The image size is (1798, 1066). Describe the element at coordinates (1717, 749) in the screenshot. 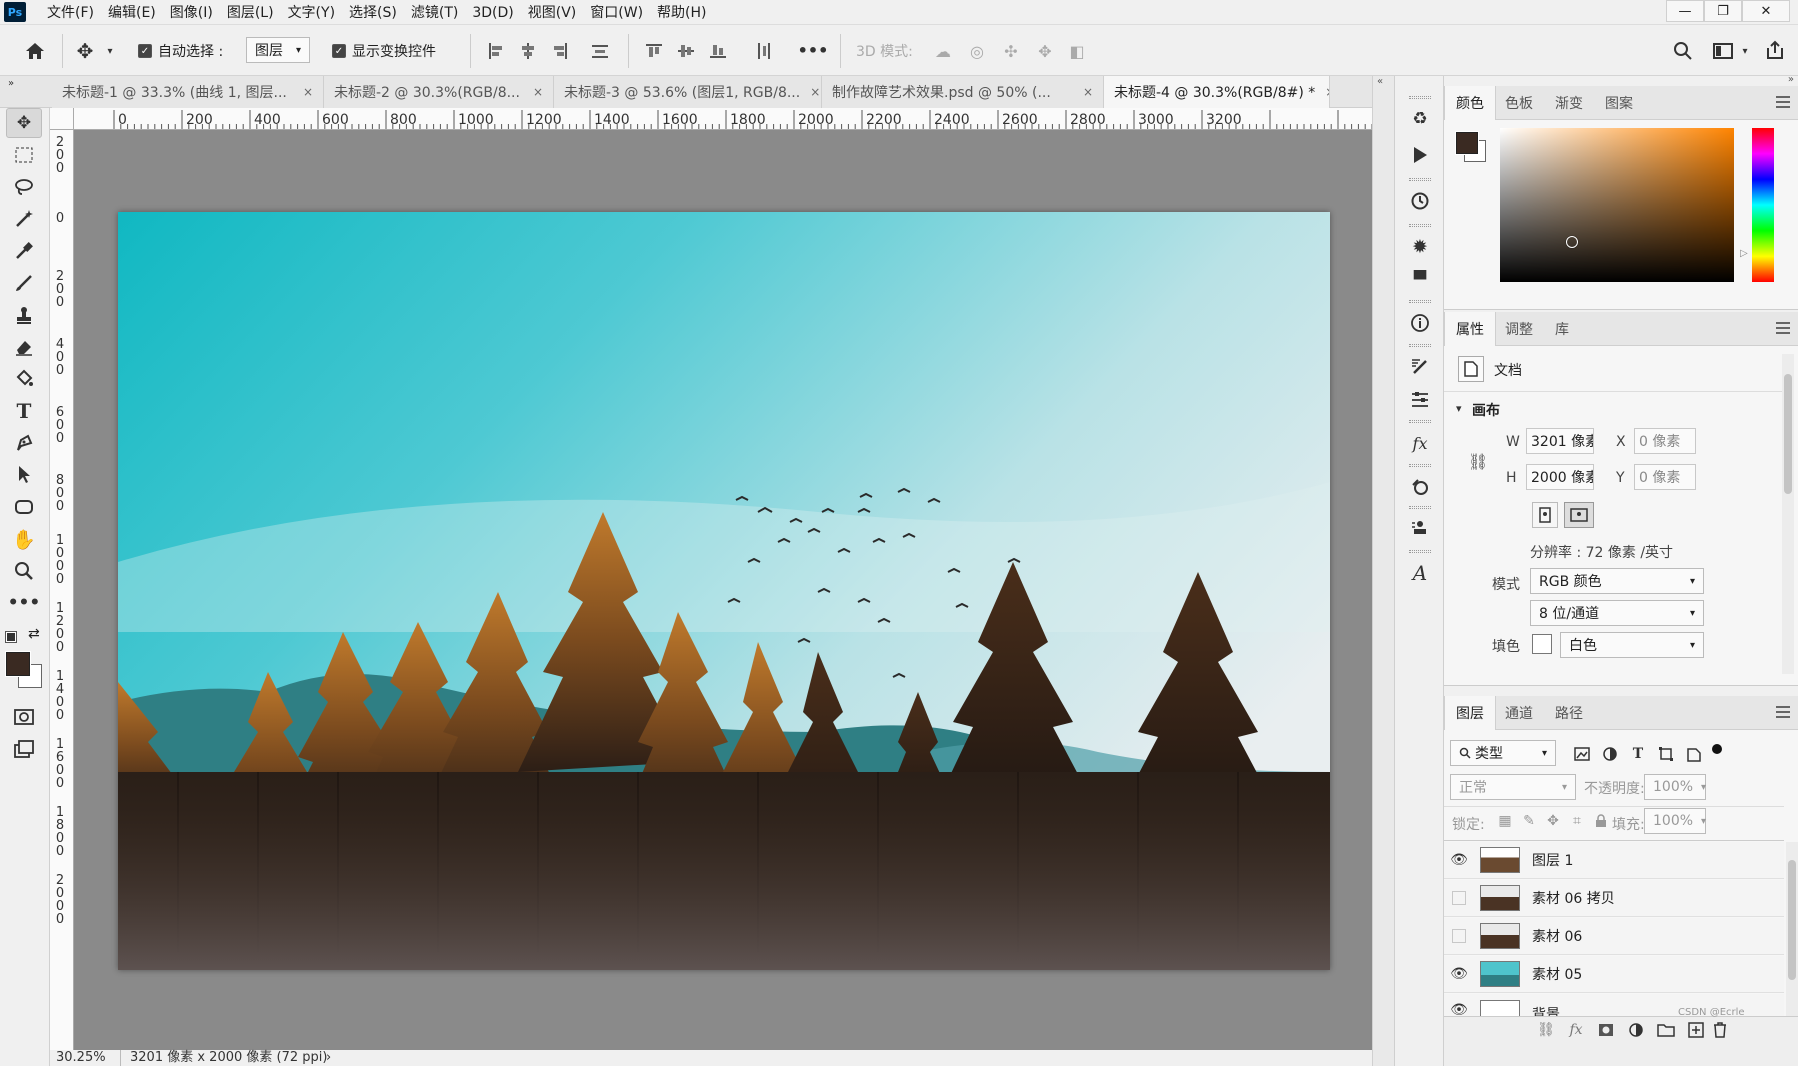

I see `filter-toggle-icon` at that location.